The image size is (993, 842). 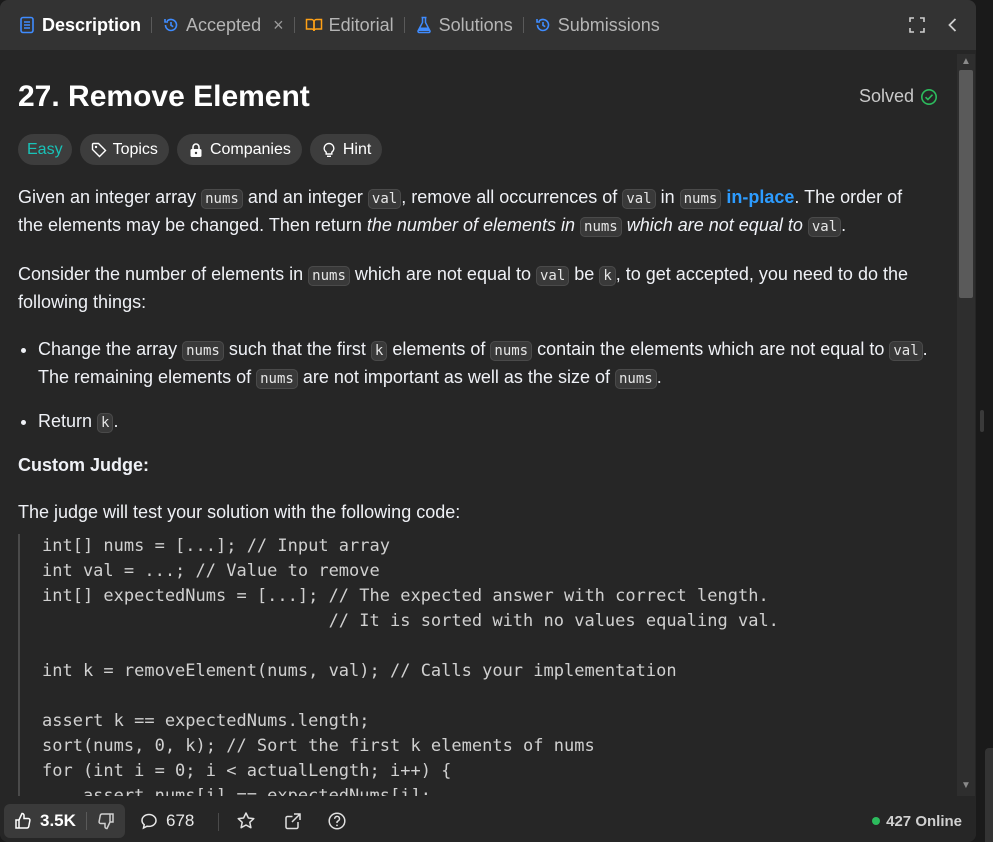 I want to click on share-icon, so click(x=293, y=821).